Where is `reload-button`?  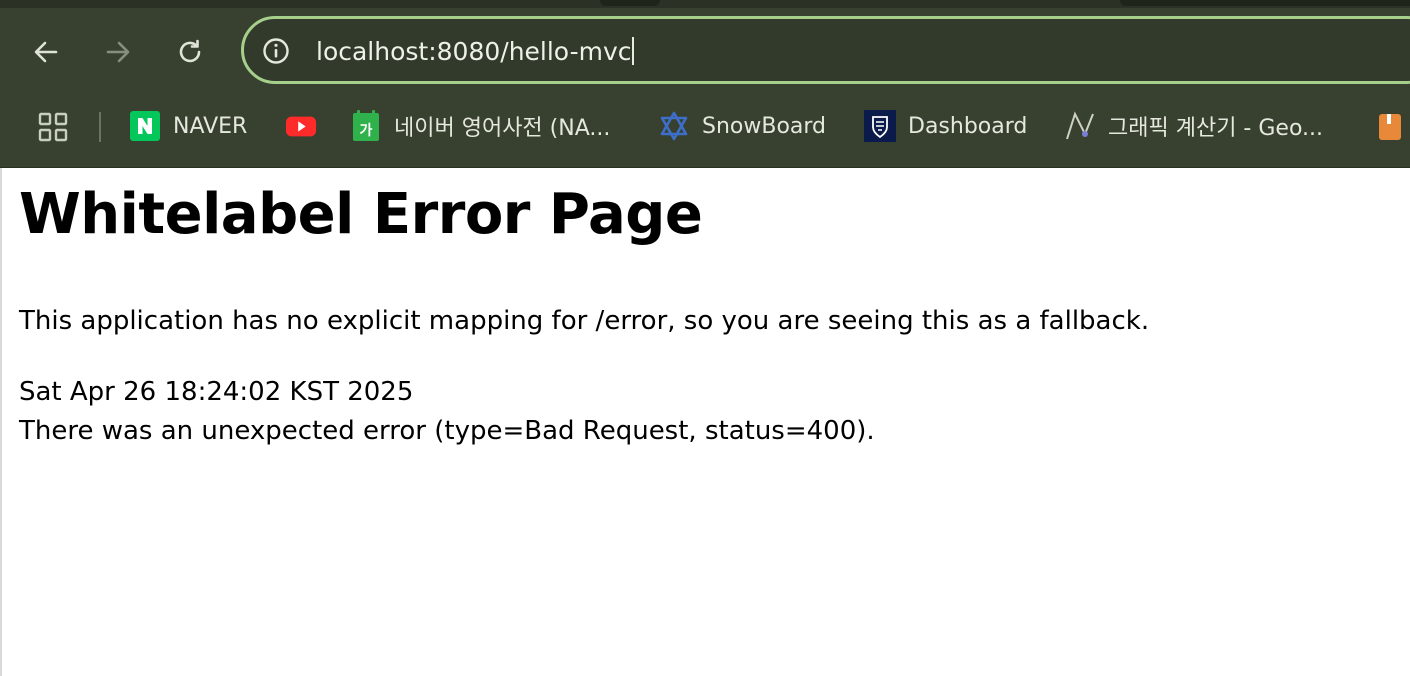
reload-button is located at coordinates (190, 52).